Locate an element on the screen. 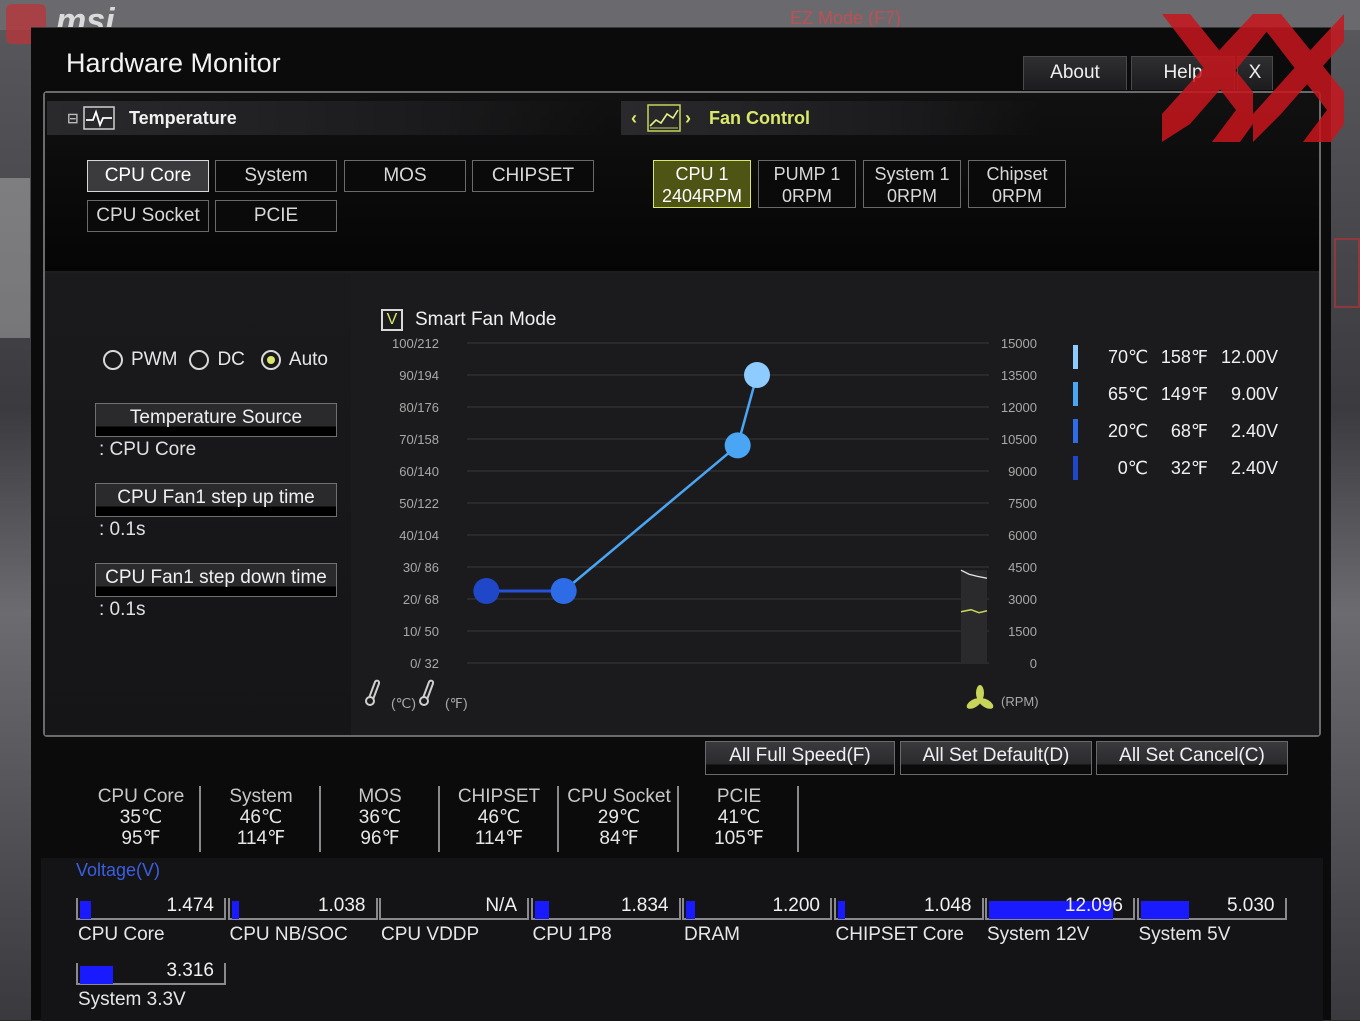 The image size is (1360, 1021). fan-pump1-button: PUMP 1 0RPM is located at coordinates (807, 184).